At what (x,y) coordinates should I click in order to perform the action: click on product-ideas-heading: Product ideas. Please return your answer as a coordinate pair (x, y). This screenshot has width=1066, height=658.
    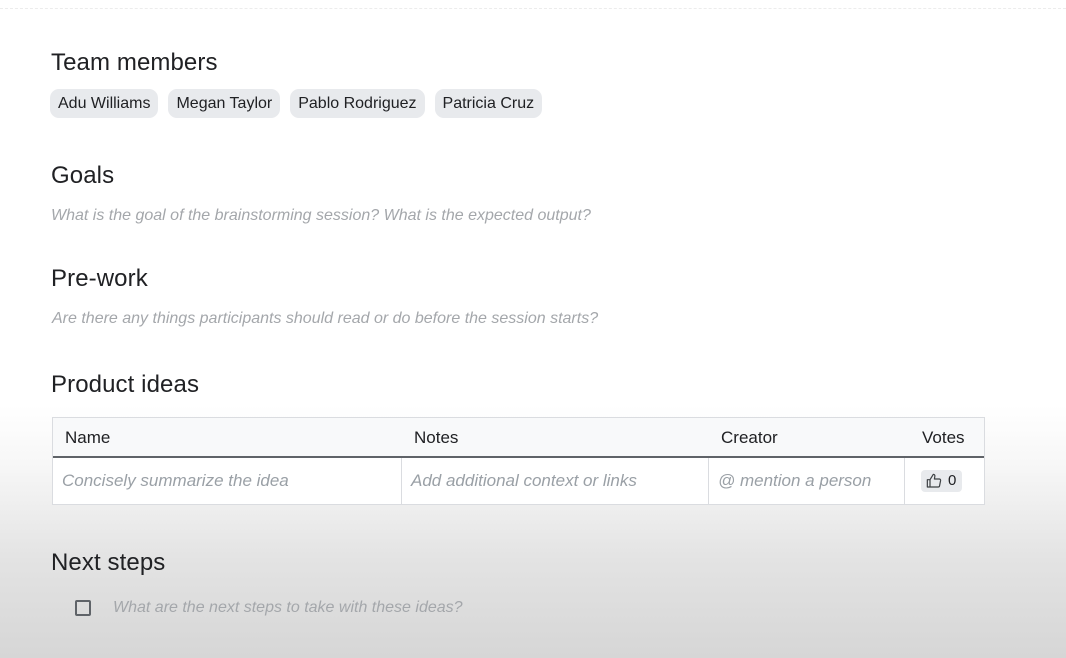
    Looking at the image, I should click on (125, 384).